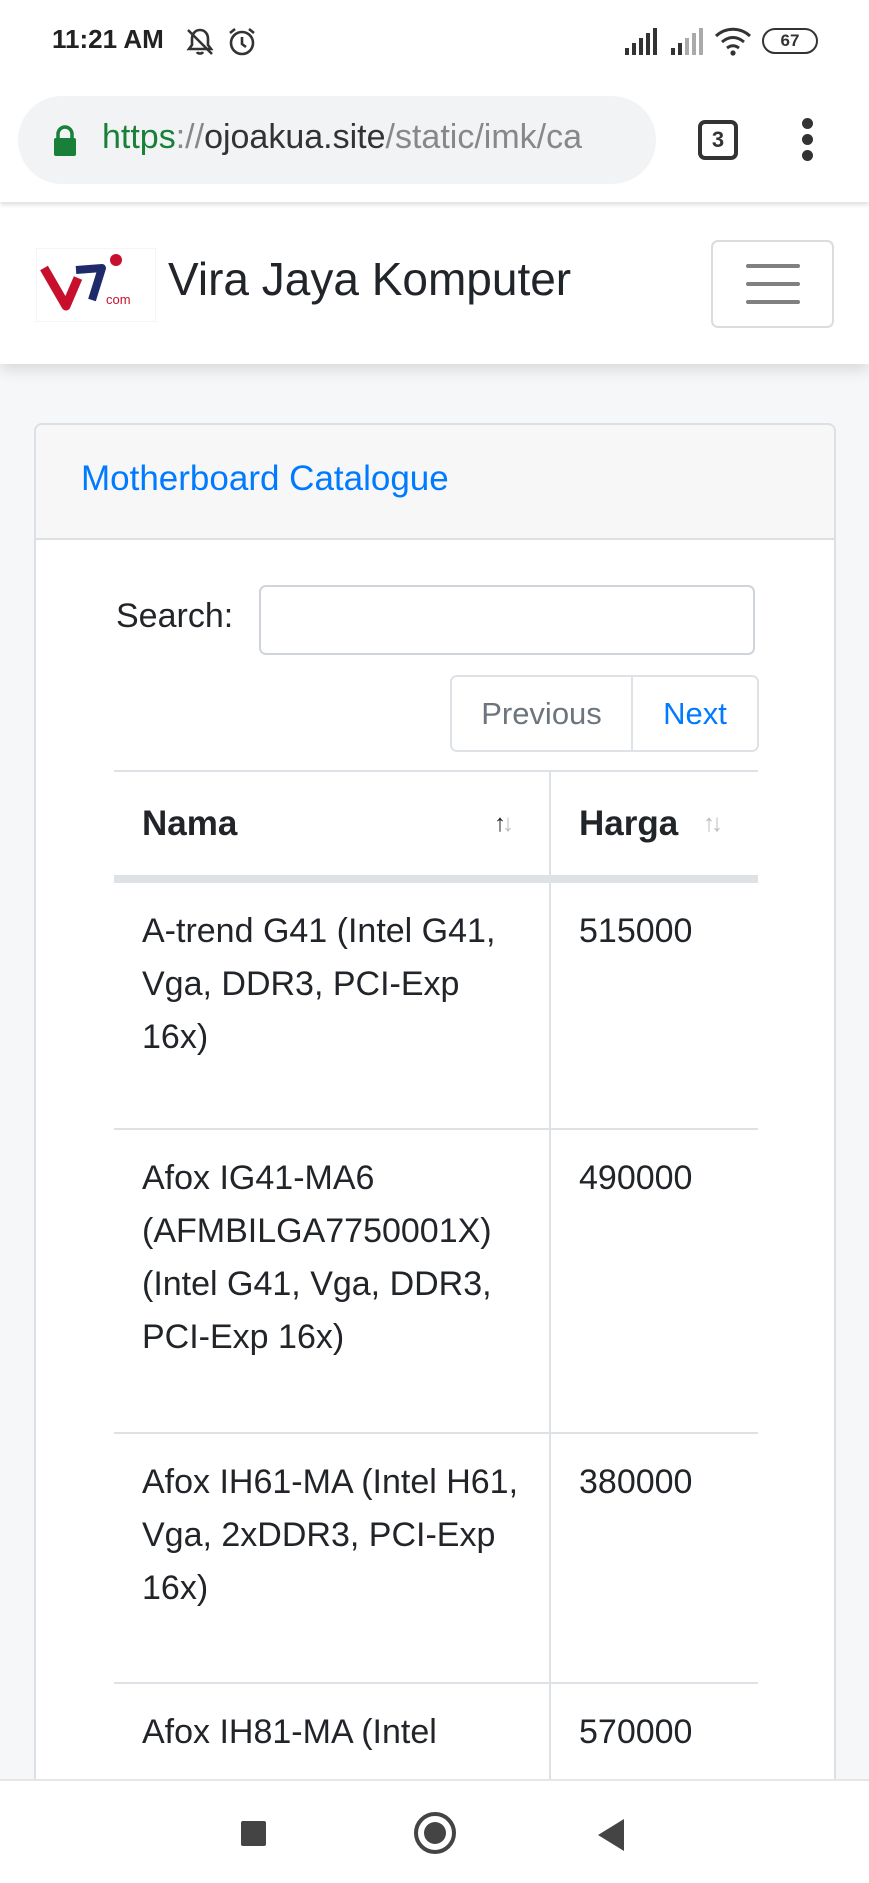  What do you see at coordinates (713, 824) in the screenshot?
I see `sort-unsorted-icon: ↑↓` at bounding box center [713, 824].